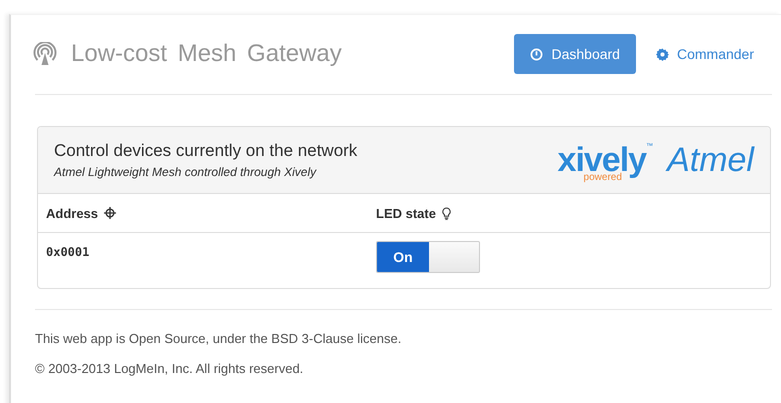 The width and height of the screenshot is (781, 403). I want to click on footer-text: © 2003-2013 LogMeIn, Inc. All rights reserved., so click(169, 369).